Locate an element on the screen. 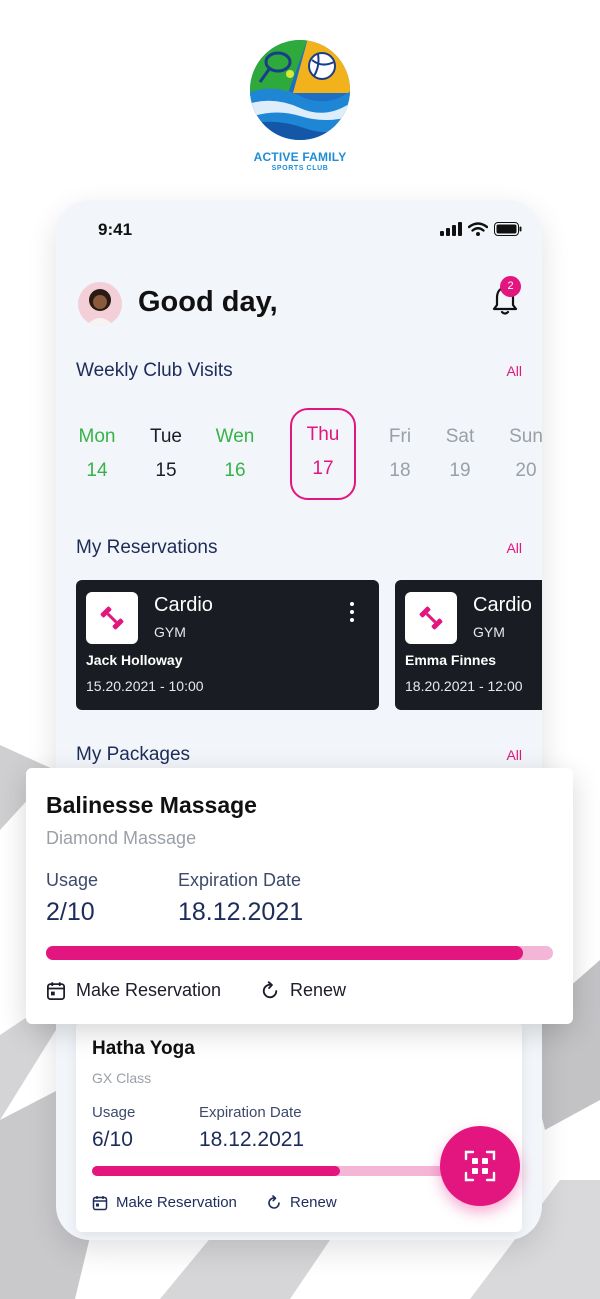 The image size is (600, 1299). day-sat: Sat 19 is located at coordinates (460, 455).